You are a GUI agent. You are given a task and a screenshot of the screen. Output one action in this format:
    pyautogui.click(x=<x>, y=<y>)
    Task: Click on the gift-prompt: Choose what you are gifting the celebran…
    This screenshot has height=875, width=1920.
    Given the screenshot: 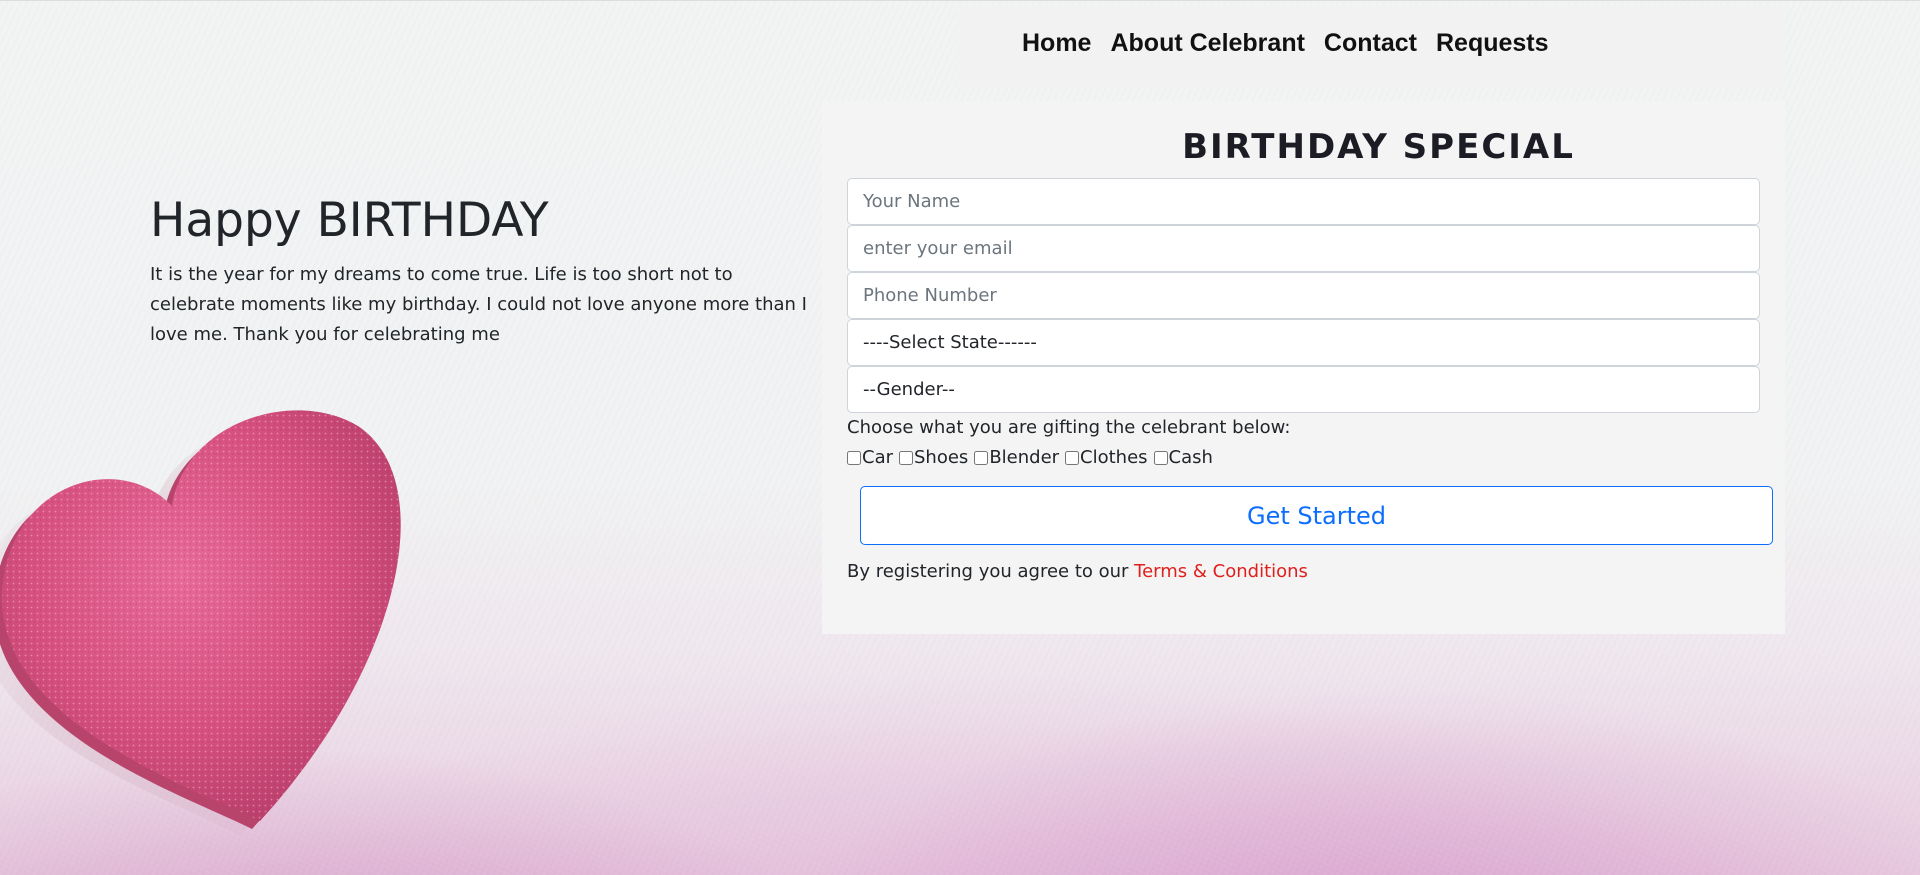 What is the action you would take?
    pyautogui.click(x=1069, y=427)
    